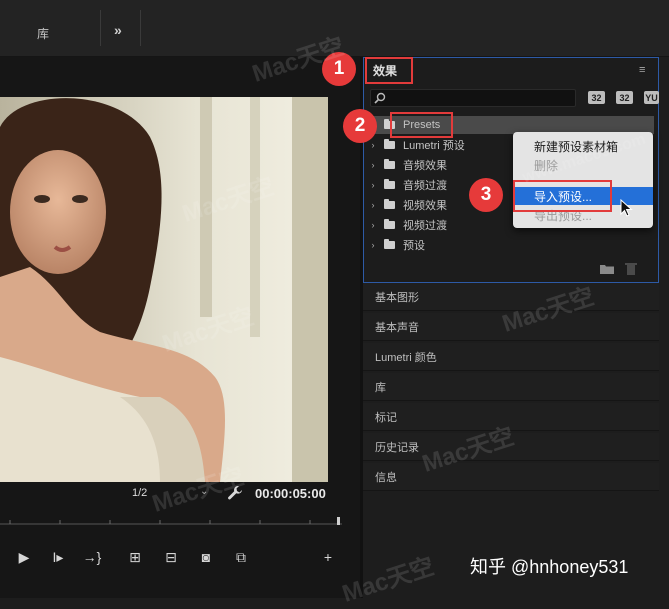  Describe the element at coordinates (397, 447) in the screenshot. I see `panel-label: 历史记录` at that location.